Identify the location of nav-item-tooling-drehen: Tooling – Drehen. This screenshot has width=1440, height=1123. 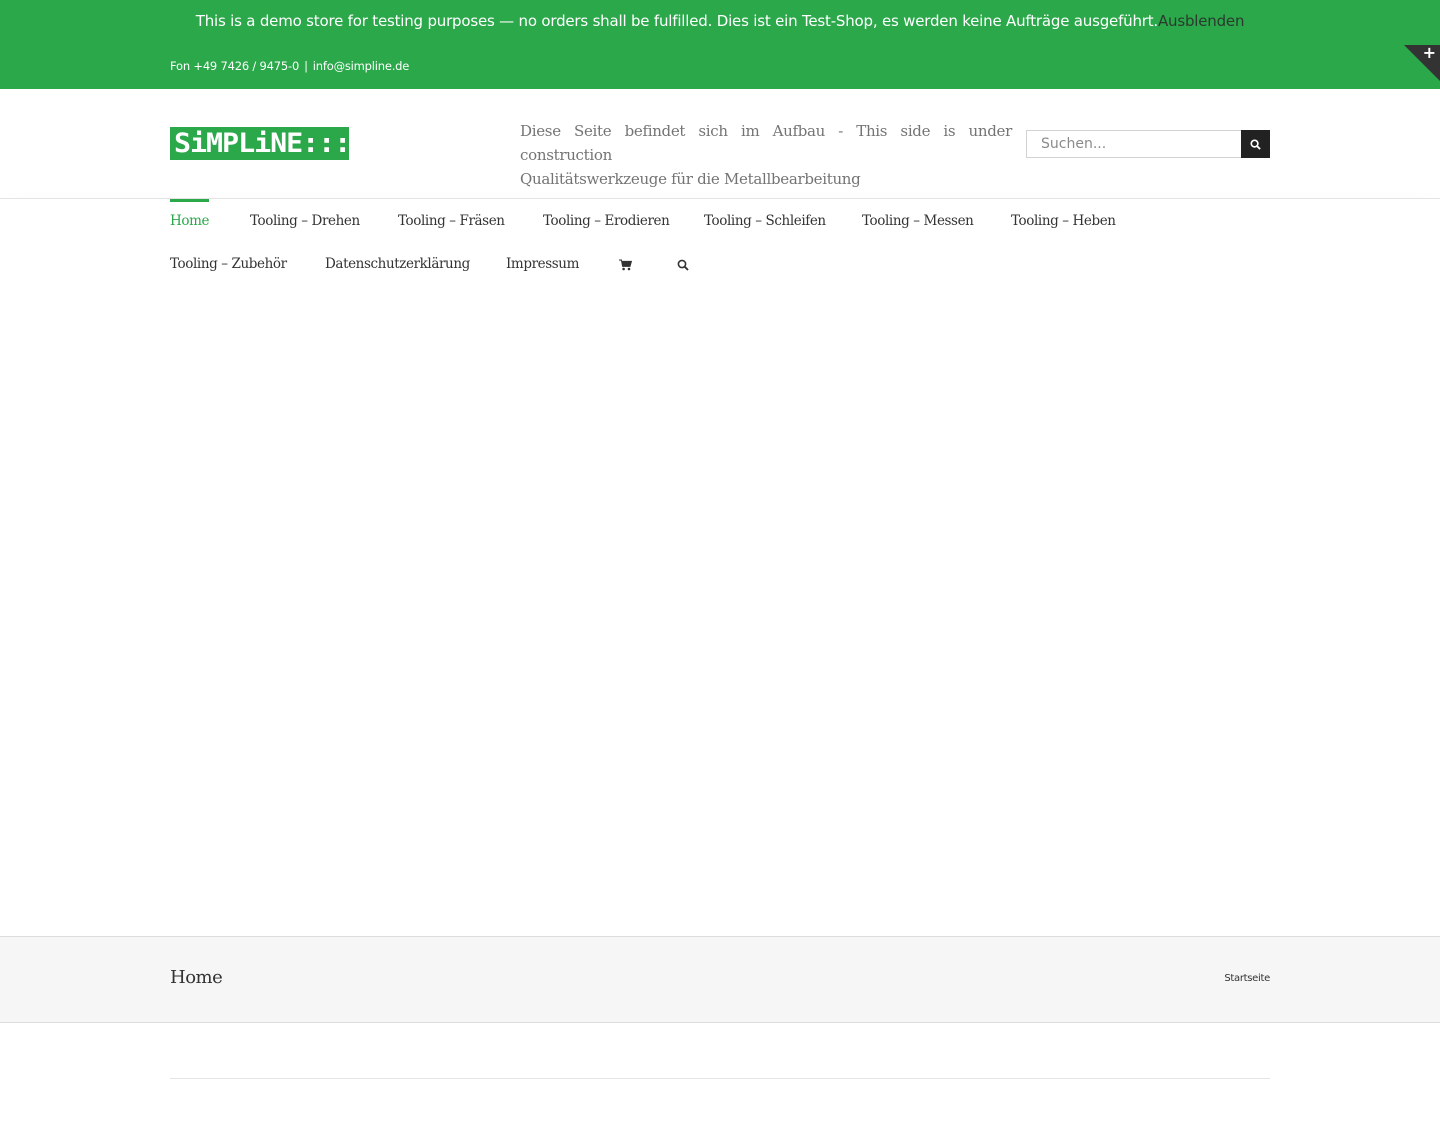
(305, 221).